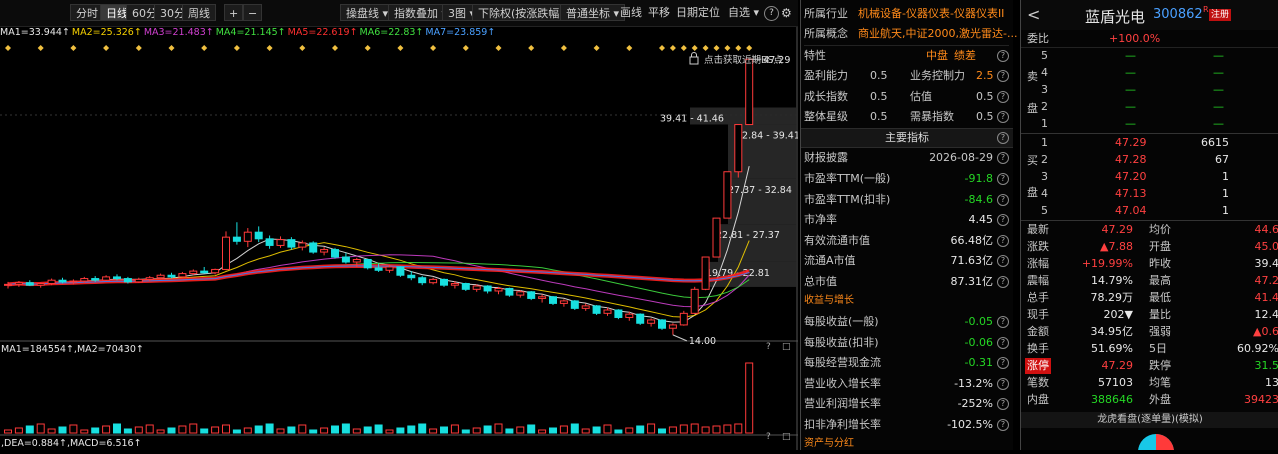 This screenshot has height=454, width=1278. I want to click on traits-help-icon: ?, so click(1002, 56).